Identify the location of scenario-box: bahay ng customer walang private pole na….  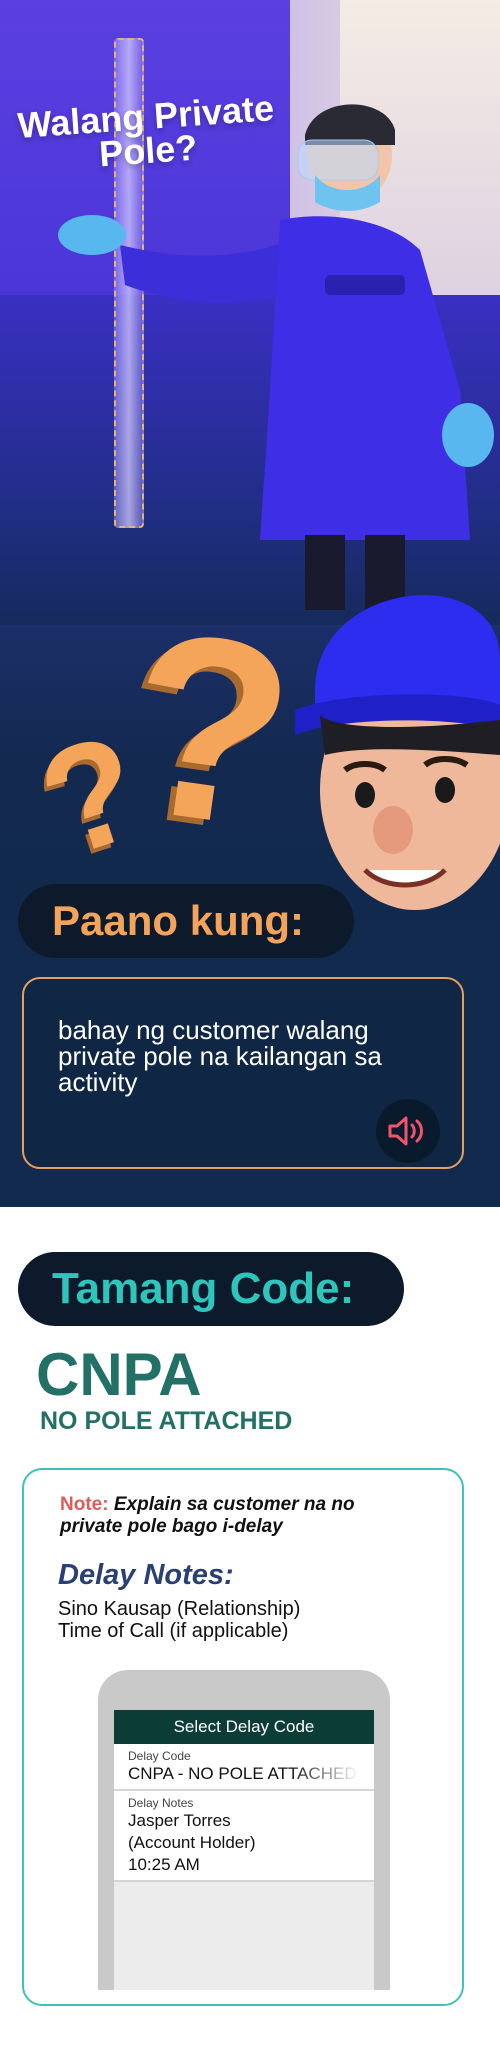
(243, 1073).